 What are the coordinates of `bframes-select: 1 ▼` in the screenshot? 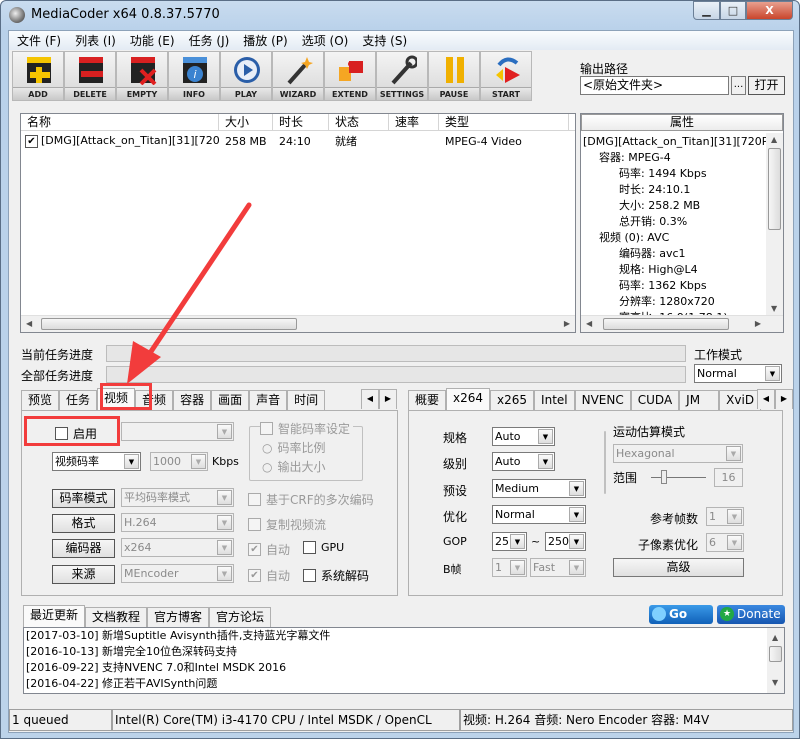 It's located at (509, 567).